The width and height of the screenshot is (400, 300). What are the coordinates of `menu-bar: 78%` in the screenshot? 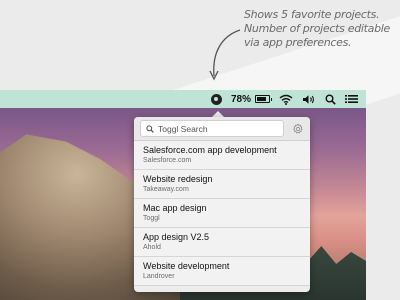 It's located at (183, 99).